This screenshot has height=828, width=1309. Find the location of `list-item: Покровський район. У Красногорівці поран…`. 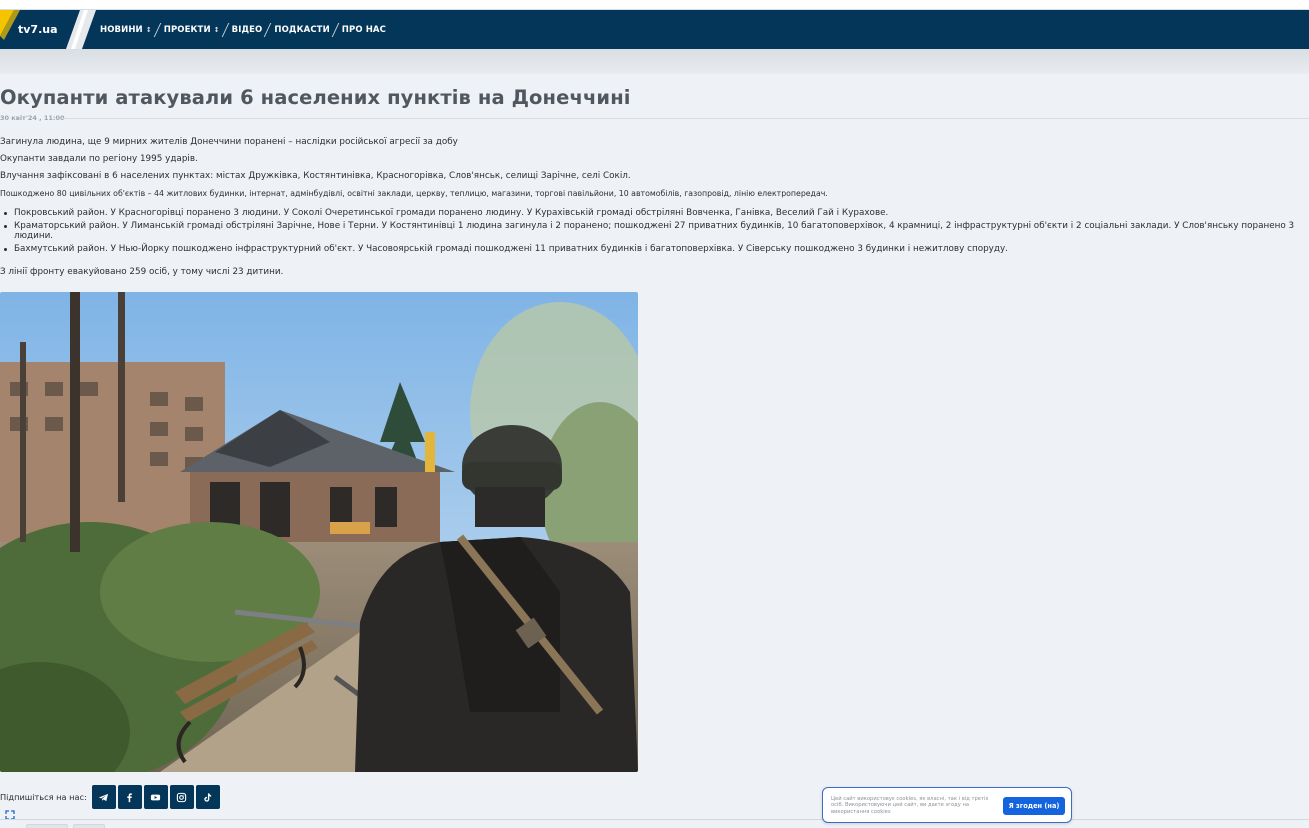

list-item: Покровський район. У Красногорівці поран… is located at coordinates (650, 213).